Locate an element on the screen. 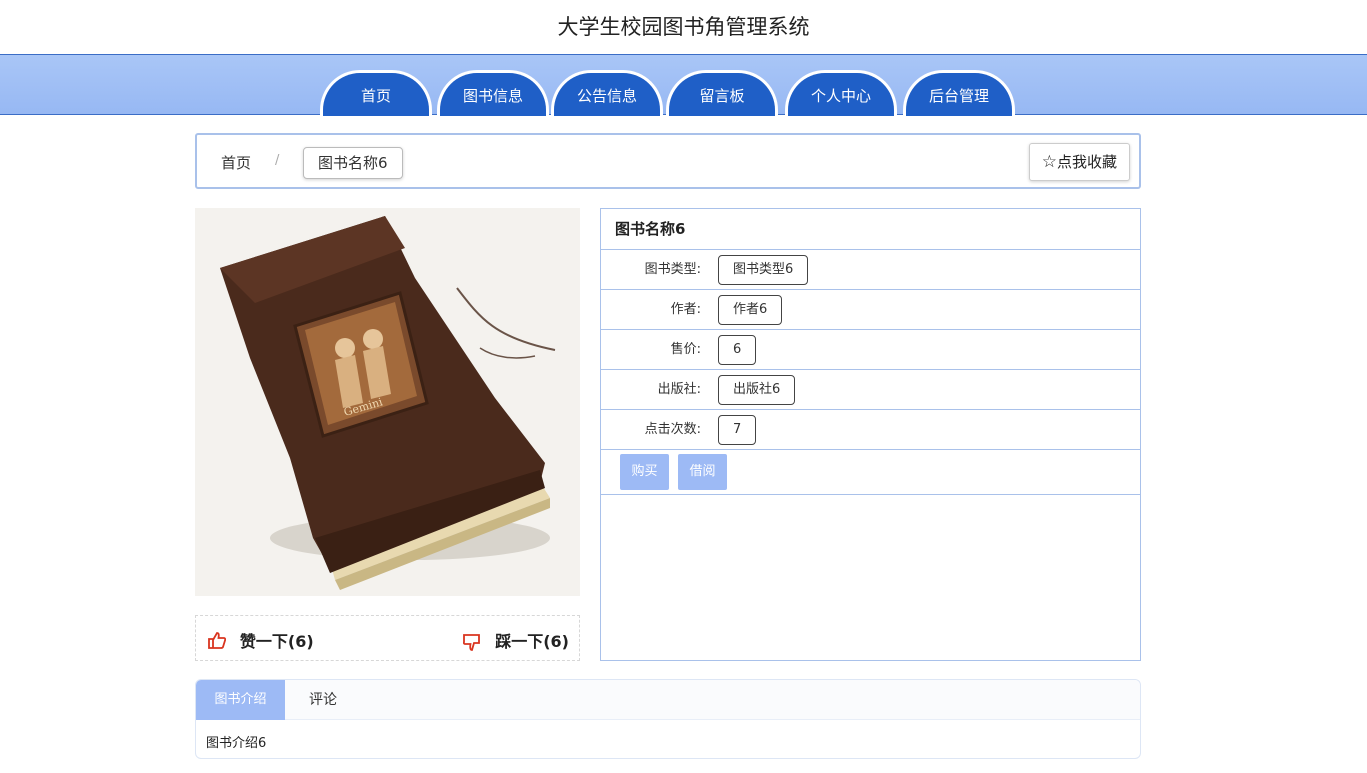 This screenshot has height=773, width=1367. info-row-price: 售价: 6 is located at coordinates (870, 350).